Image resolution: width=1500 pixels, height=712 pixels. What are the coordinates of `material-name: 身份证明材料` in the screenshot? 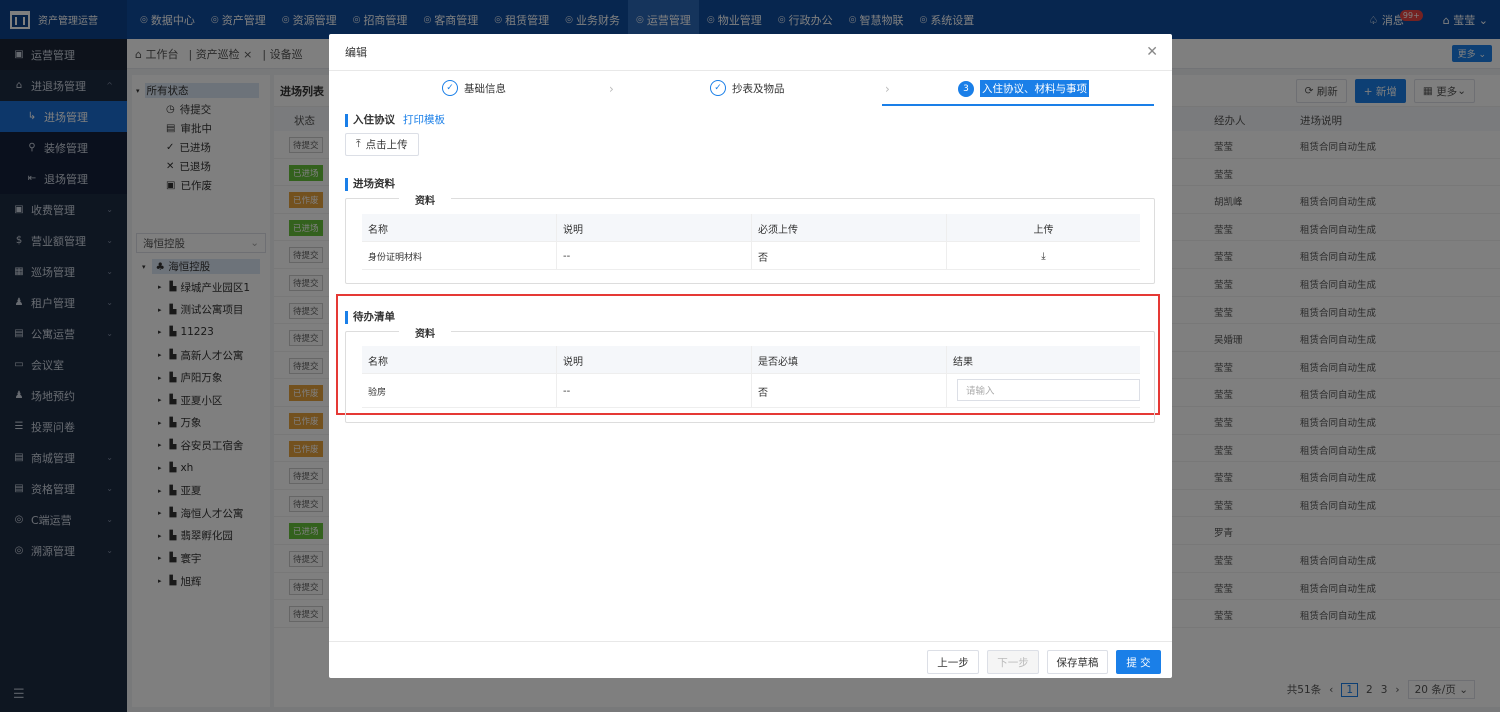 It's located at (459, 256).